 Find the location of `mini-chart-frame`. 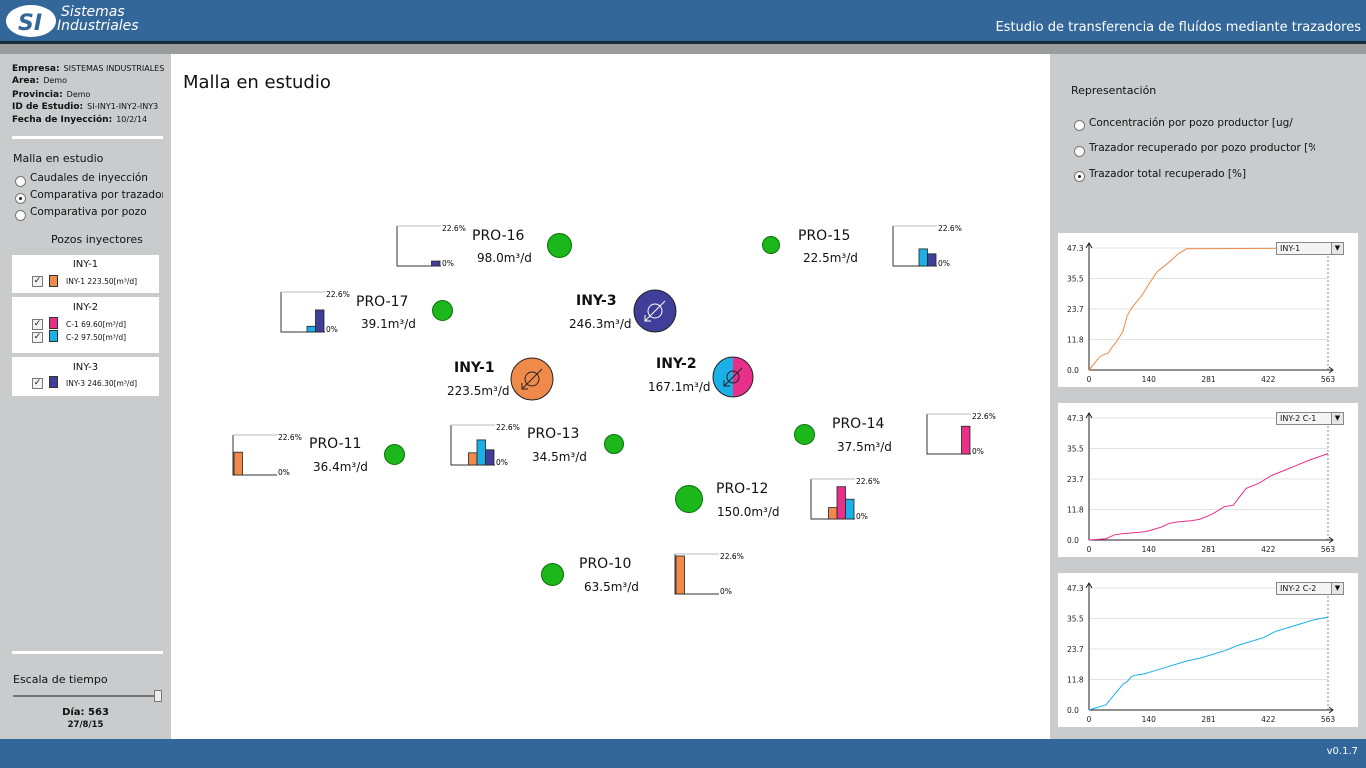

mini-chart-frame is located at coordinates (418, 246).